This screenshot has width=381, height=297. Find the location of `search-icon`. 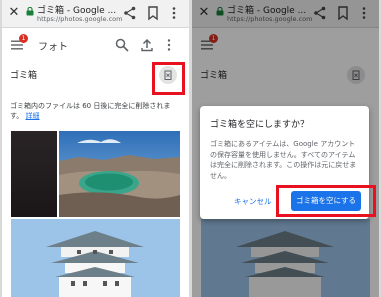

search-icon is located at coordinates (122, 45).